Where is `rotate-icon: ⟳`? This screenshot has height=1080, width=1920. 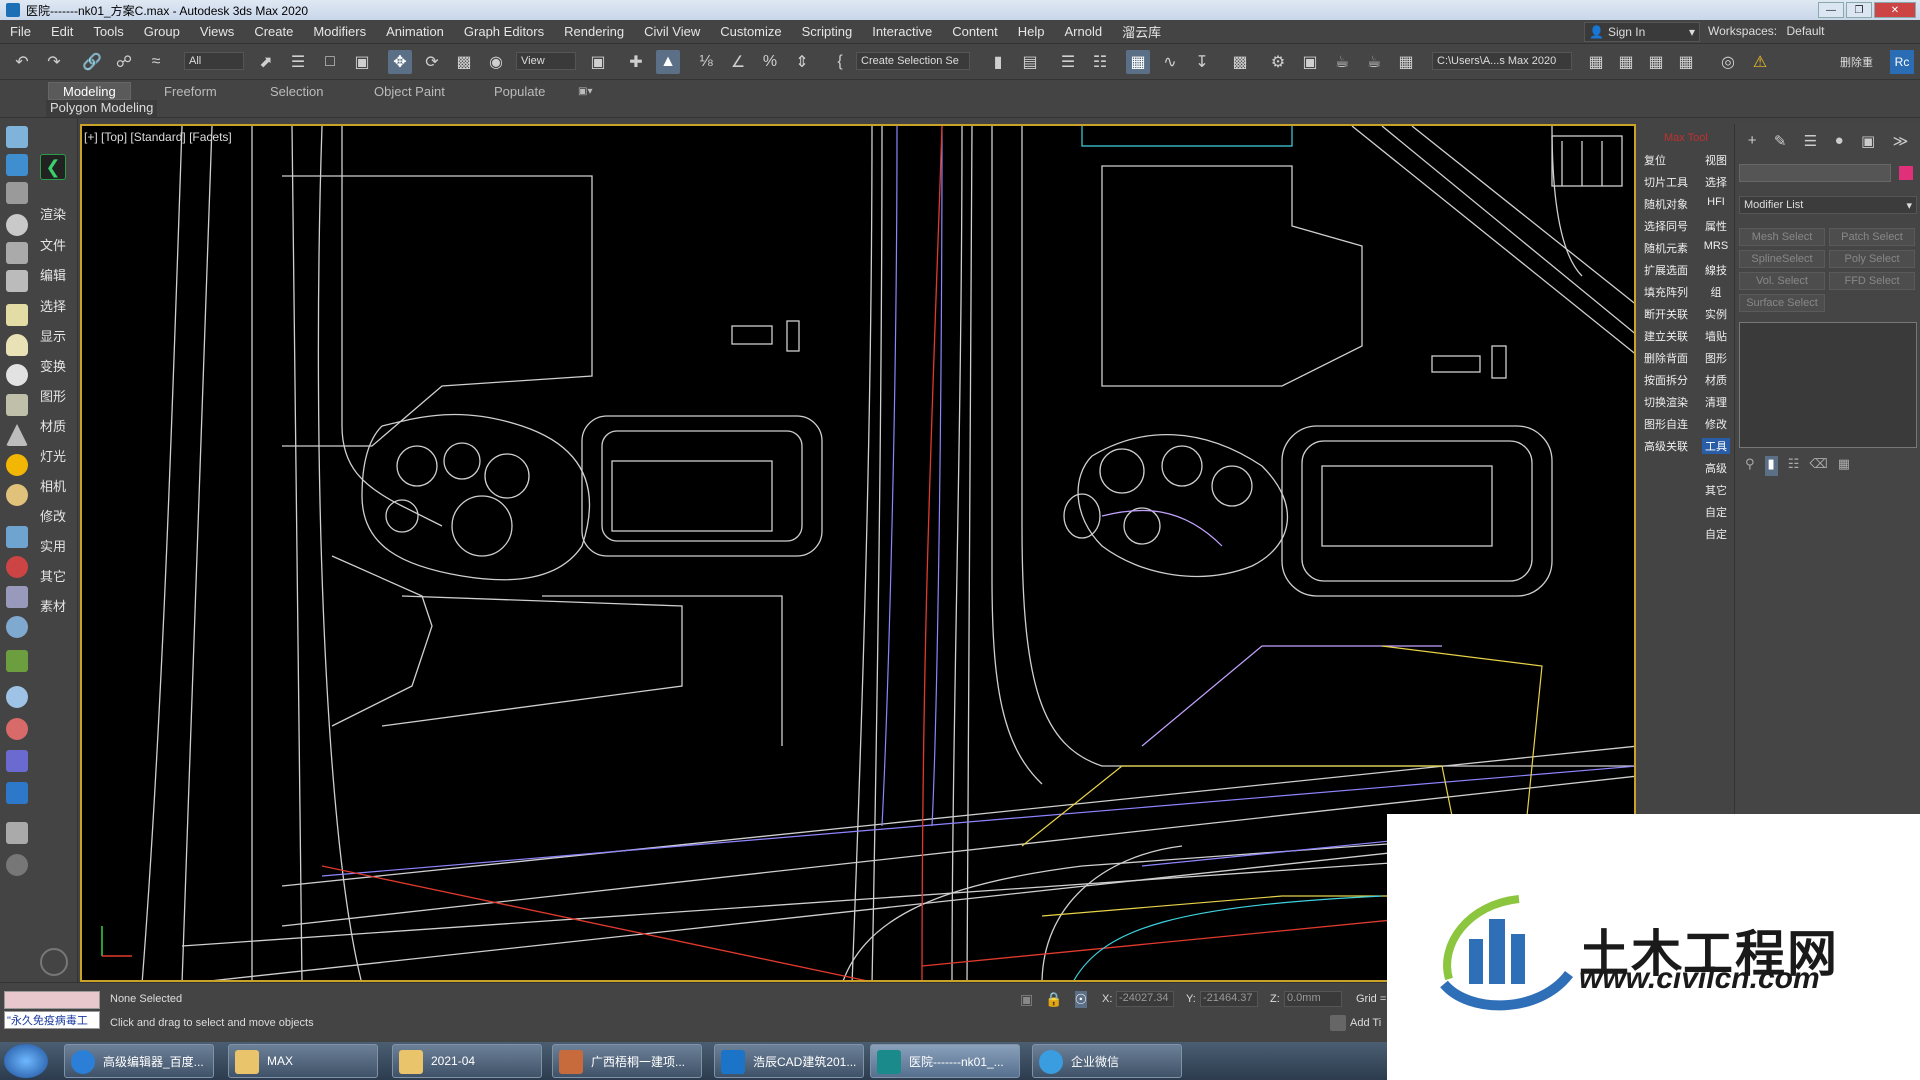 rotate-icon: ⟳ is located at coordinates (432, 62).